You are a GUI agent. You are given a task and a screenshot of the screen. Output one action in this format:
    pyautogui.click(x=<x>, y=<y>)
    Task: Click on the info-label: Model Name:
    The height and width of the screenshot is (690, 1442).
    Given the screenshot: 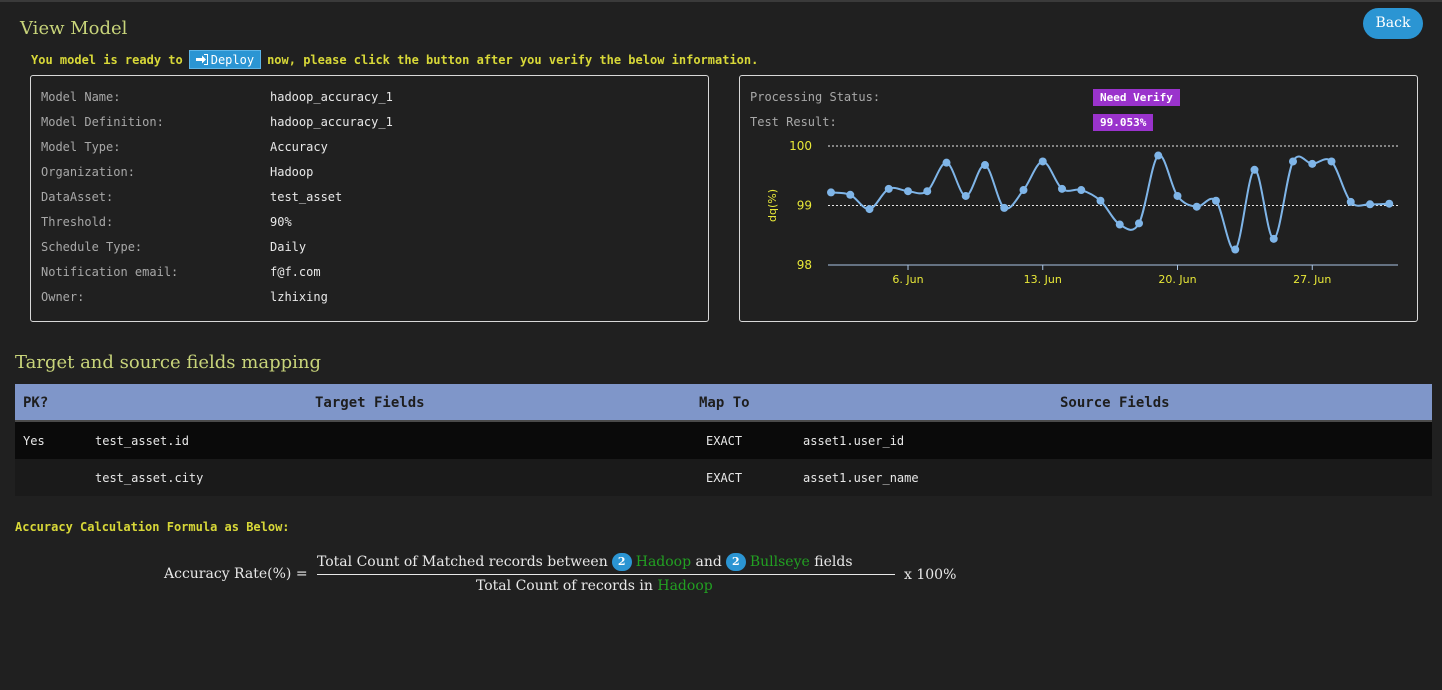 What is the action you would take?
    pyautogui.click(x=81, y=97)
    